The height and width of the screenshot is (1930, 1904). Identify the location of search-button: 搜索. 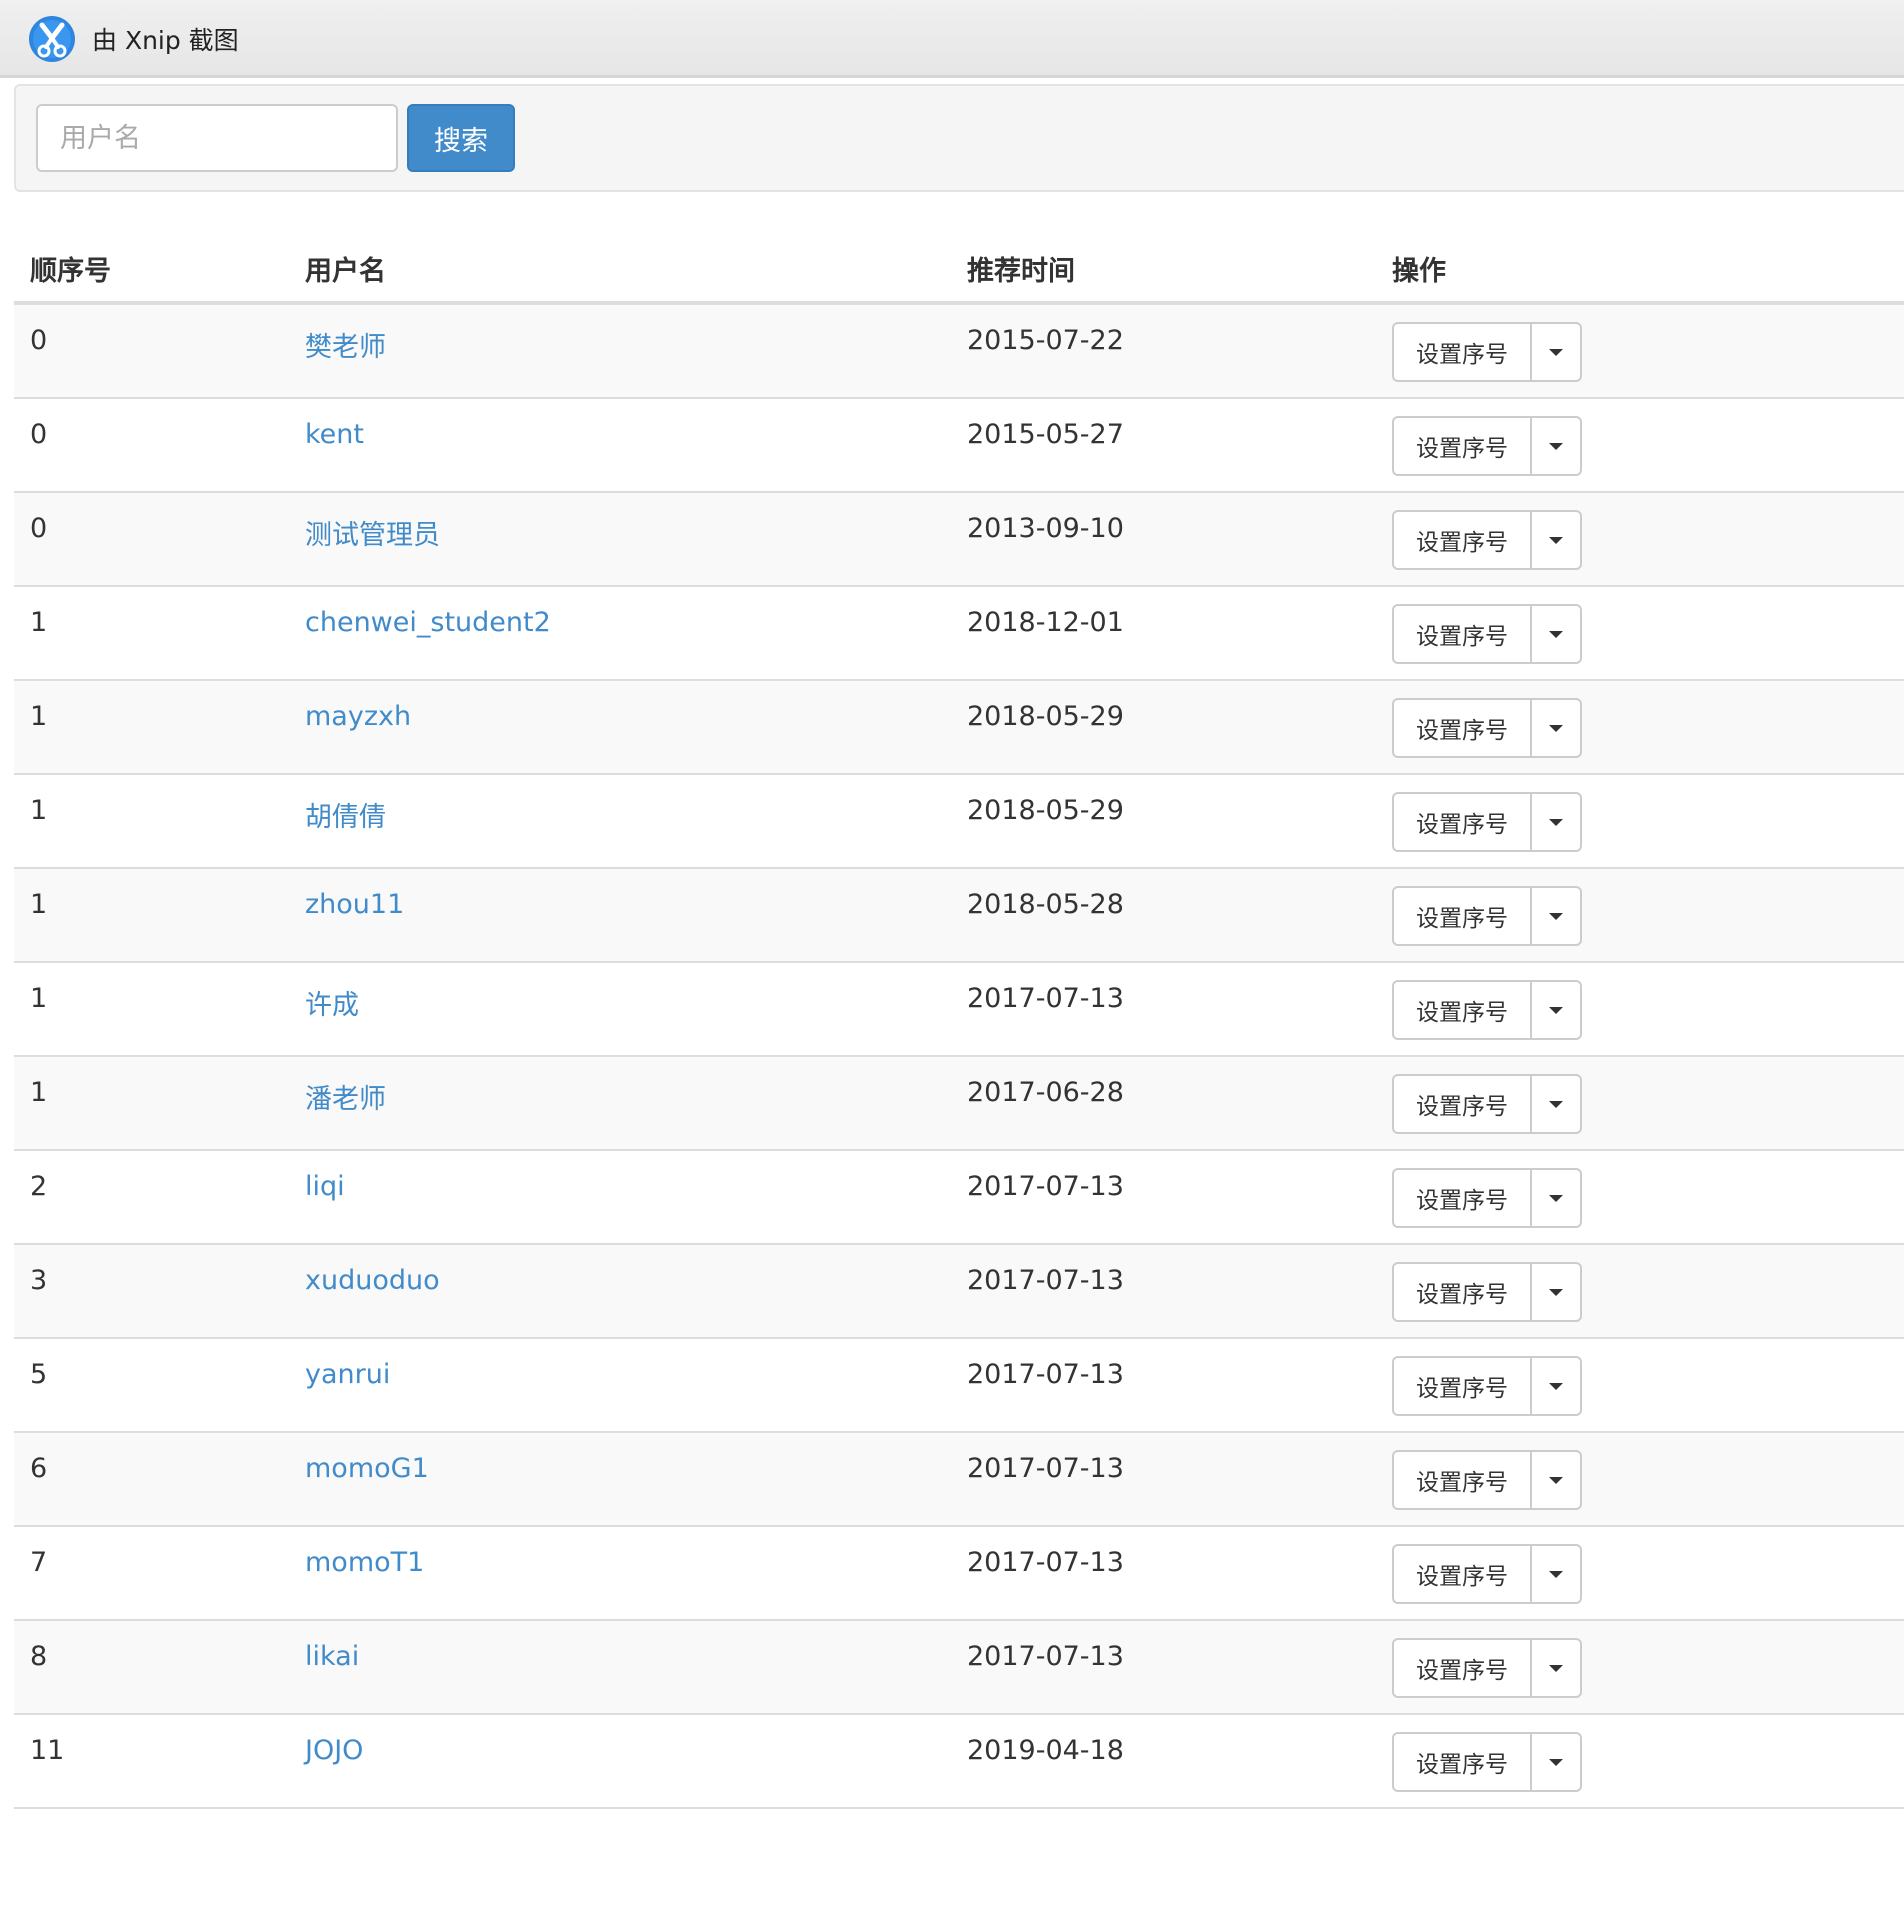
(461, 138).